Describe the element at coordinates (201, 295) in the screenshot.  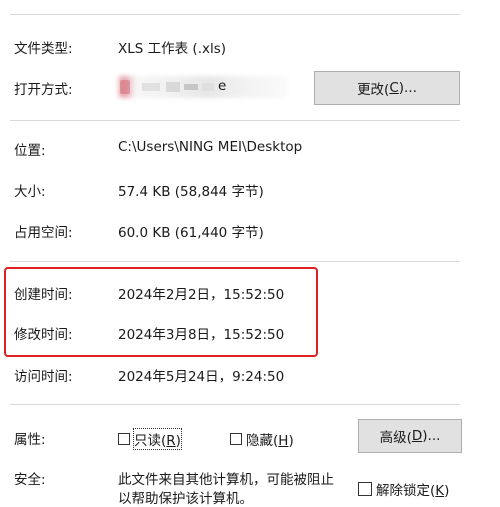
I see `created-value: 2024年2月2日，15:52:50` at that location.